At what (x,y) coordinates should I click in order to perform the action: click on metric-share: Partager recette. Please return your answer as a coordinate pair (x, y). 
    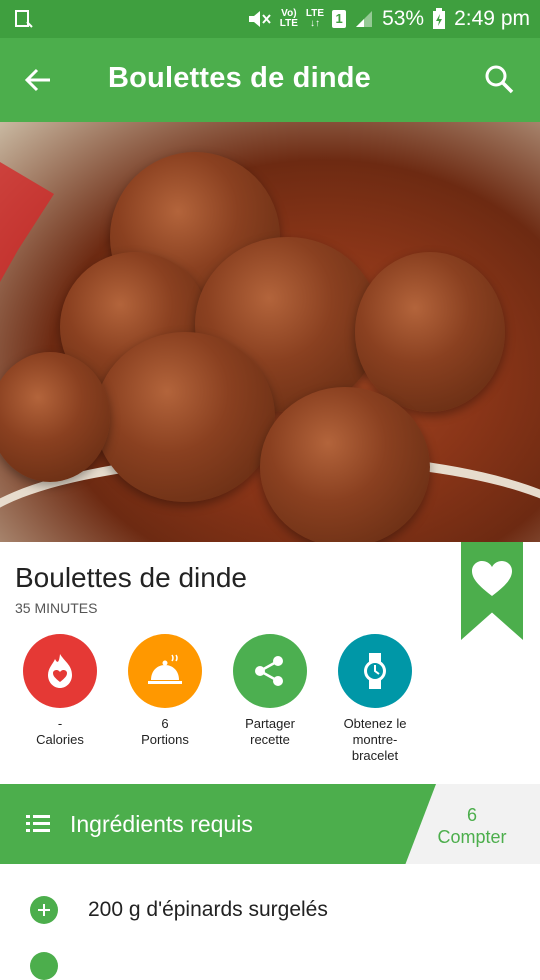
    Looking at the image, I should click on (270, 691).